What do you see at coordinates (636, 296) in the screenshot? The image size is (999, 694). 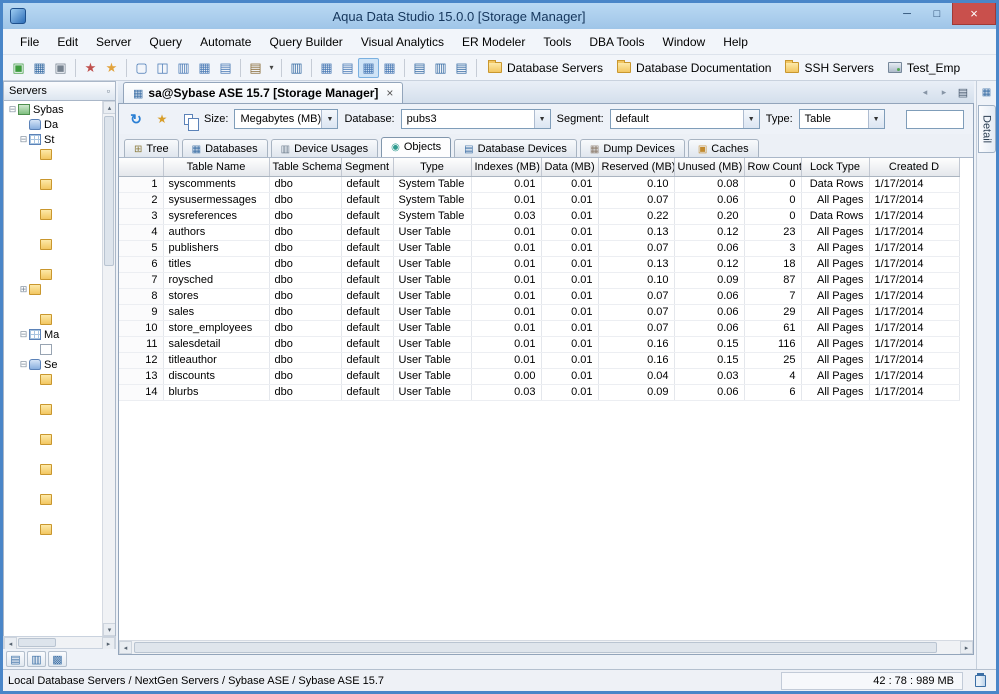 I see `reserved-mb-cell: 0.07` at bounding box center [636, 296].